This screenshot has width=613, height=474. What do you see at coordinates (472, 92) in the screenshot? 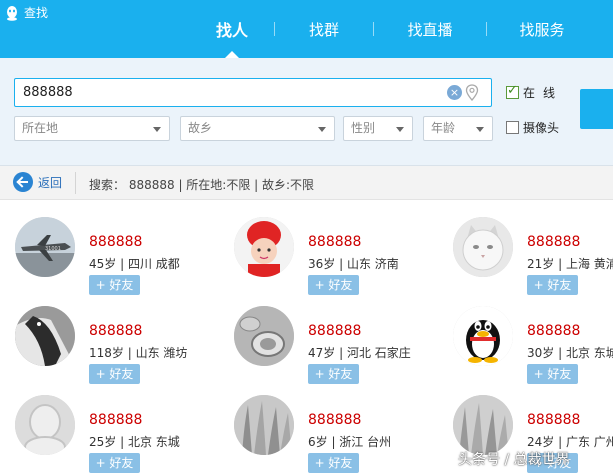
I see `location-pin-icon` at bounding box center [472, 92].